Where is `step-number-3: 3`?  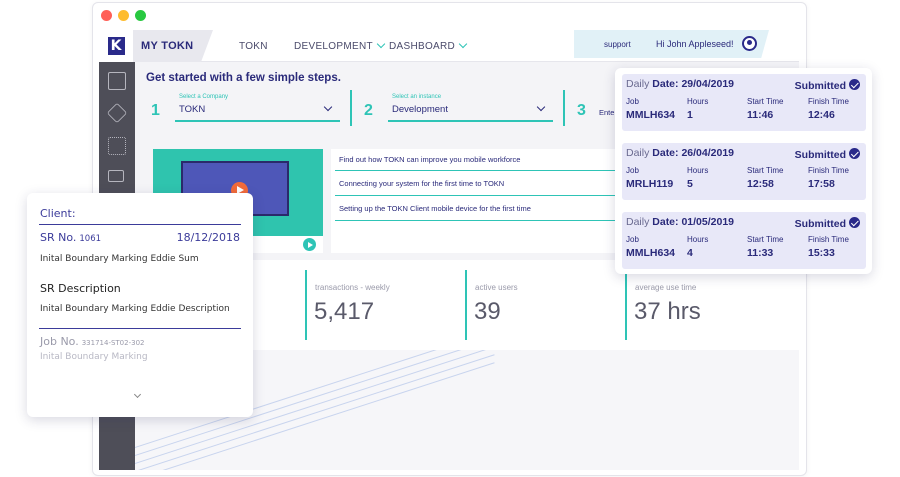
step-number-3: 3 is located at coordinates (581, 110).